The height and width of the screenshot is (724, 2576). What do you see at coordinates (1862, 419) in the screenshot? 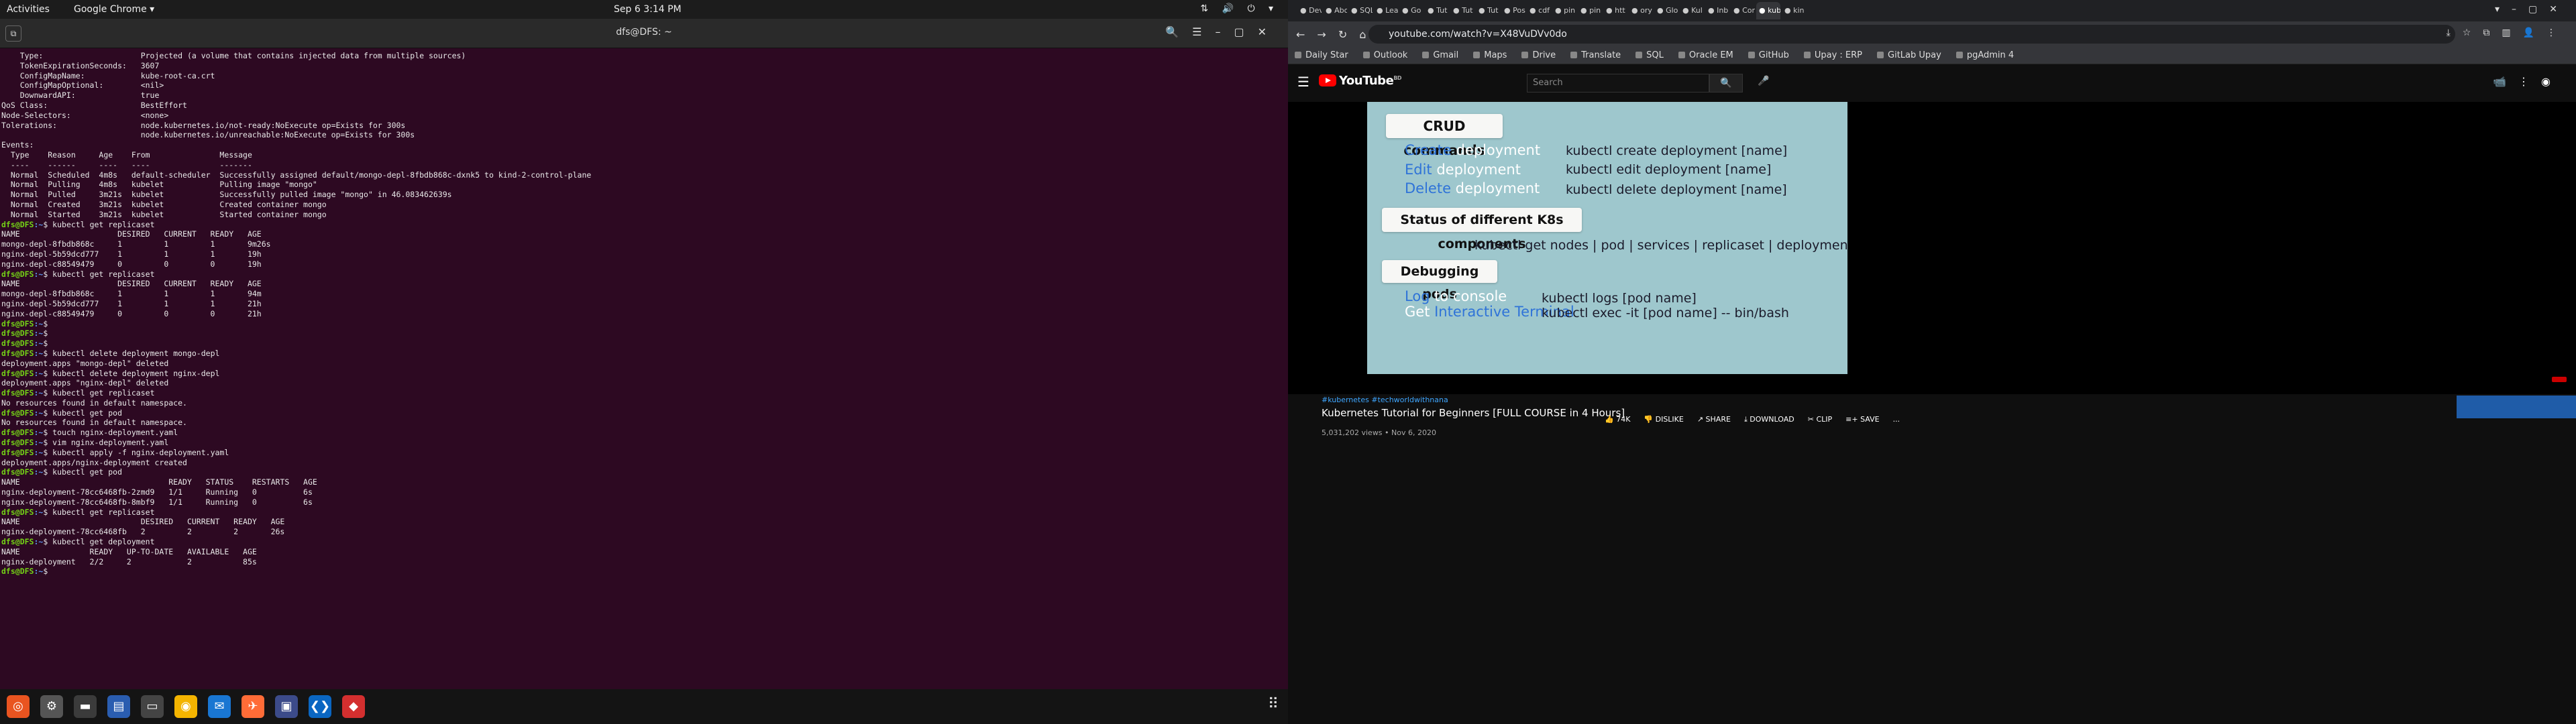
I see `save-button: ≡+ SAVE` at bounding box center [1862, 419].